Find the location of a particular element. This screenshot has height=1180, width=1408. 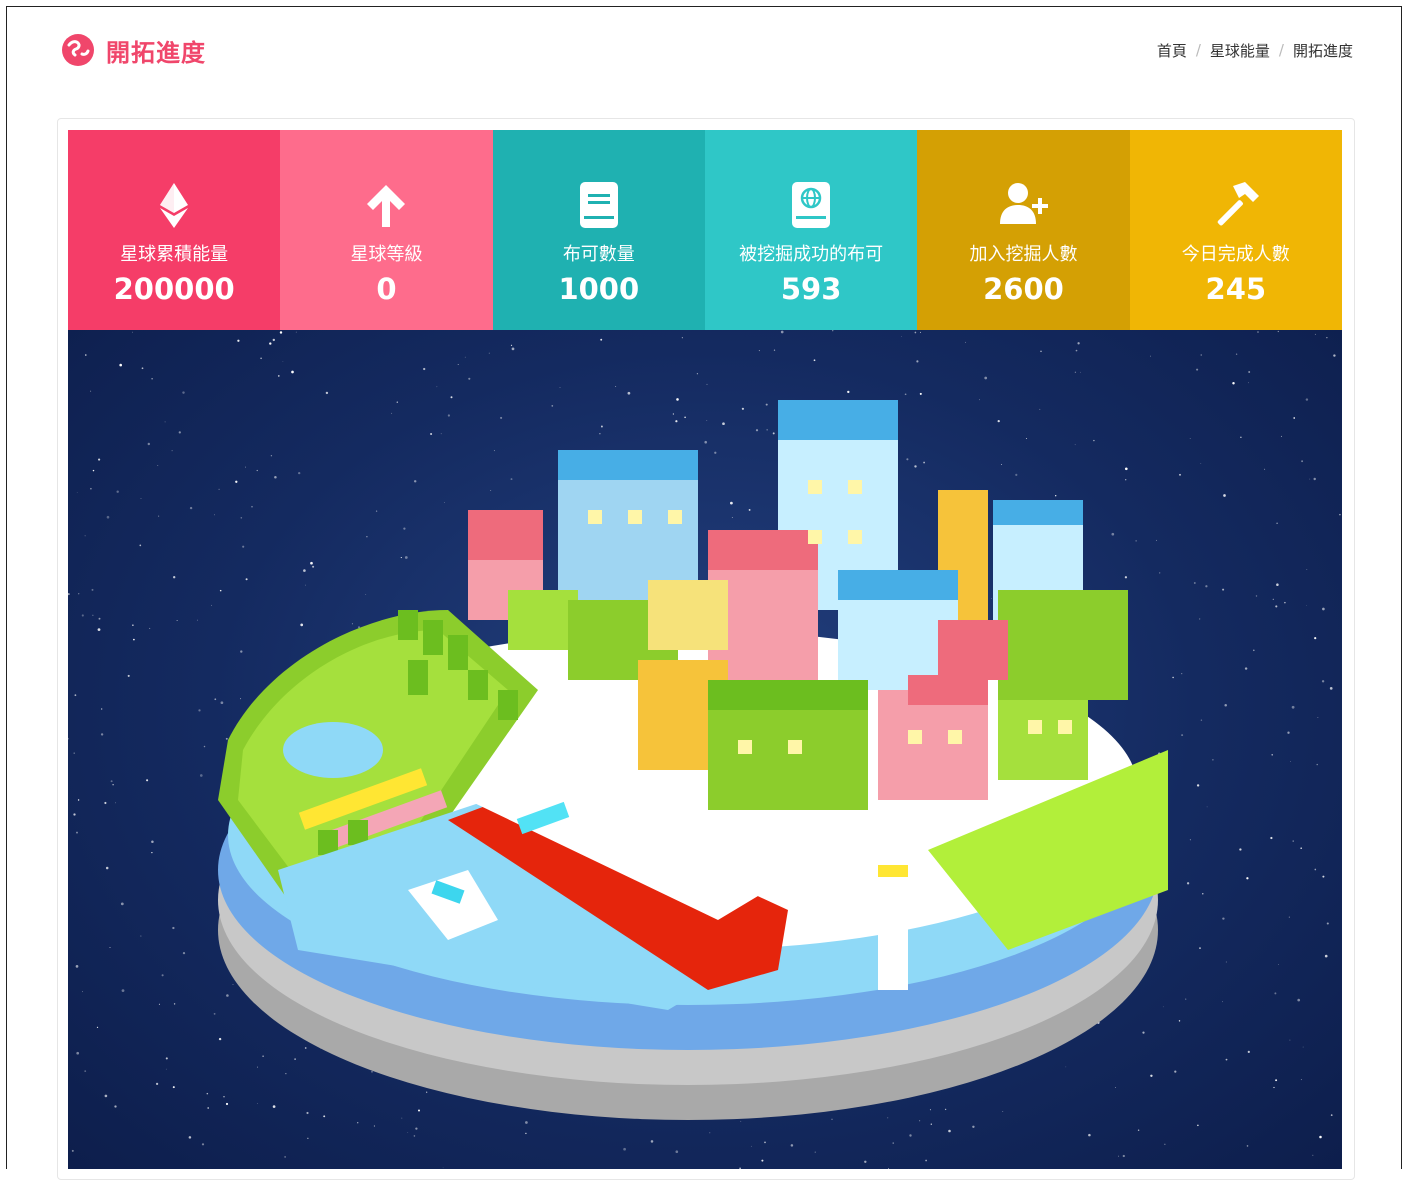

stat-book-count: 布可數量 1000 is located at coordinates (598, 230).